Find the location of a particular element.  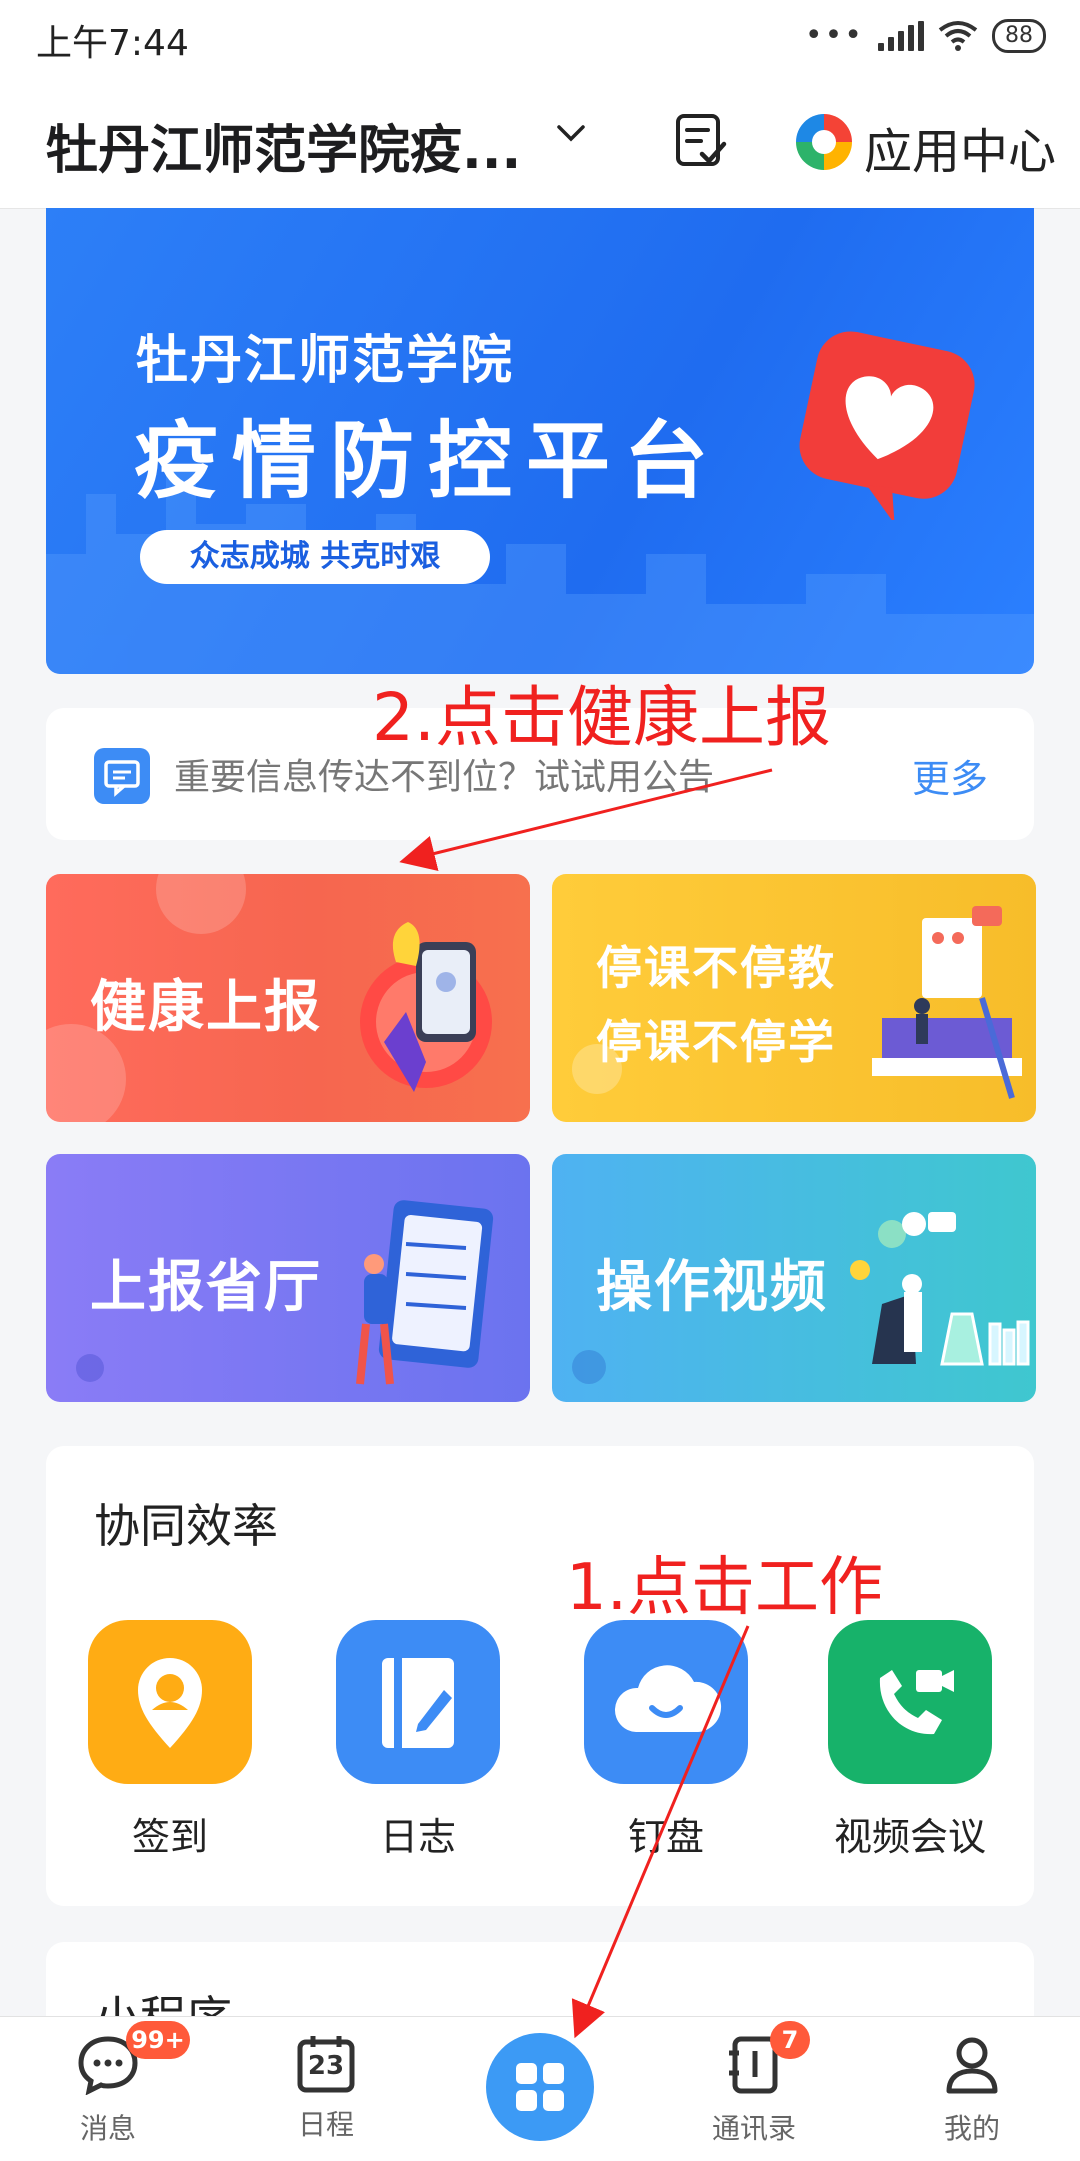

calendar-icon: 23 is located at coordinates (326, 2064).